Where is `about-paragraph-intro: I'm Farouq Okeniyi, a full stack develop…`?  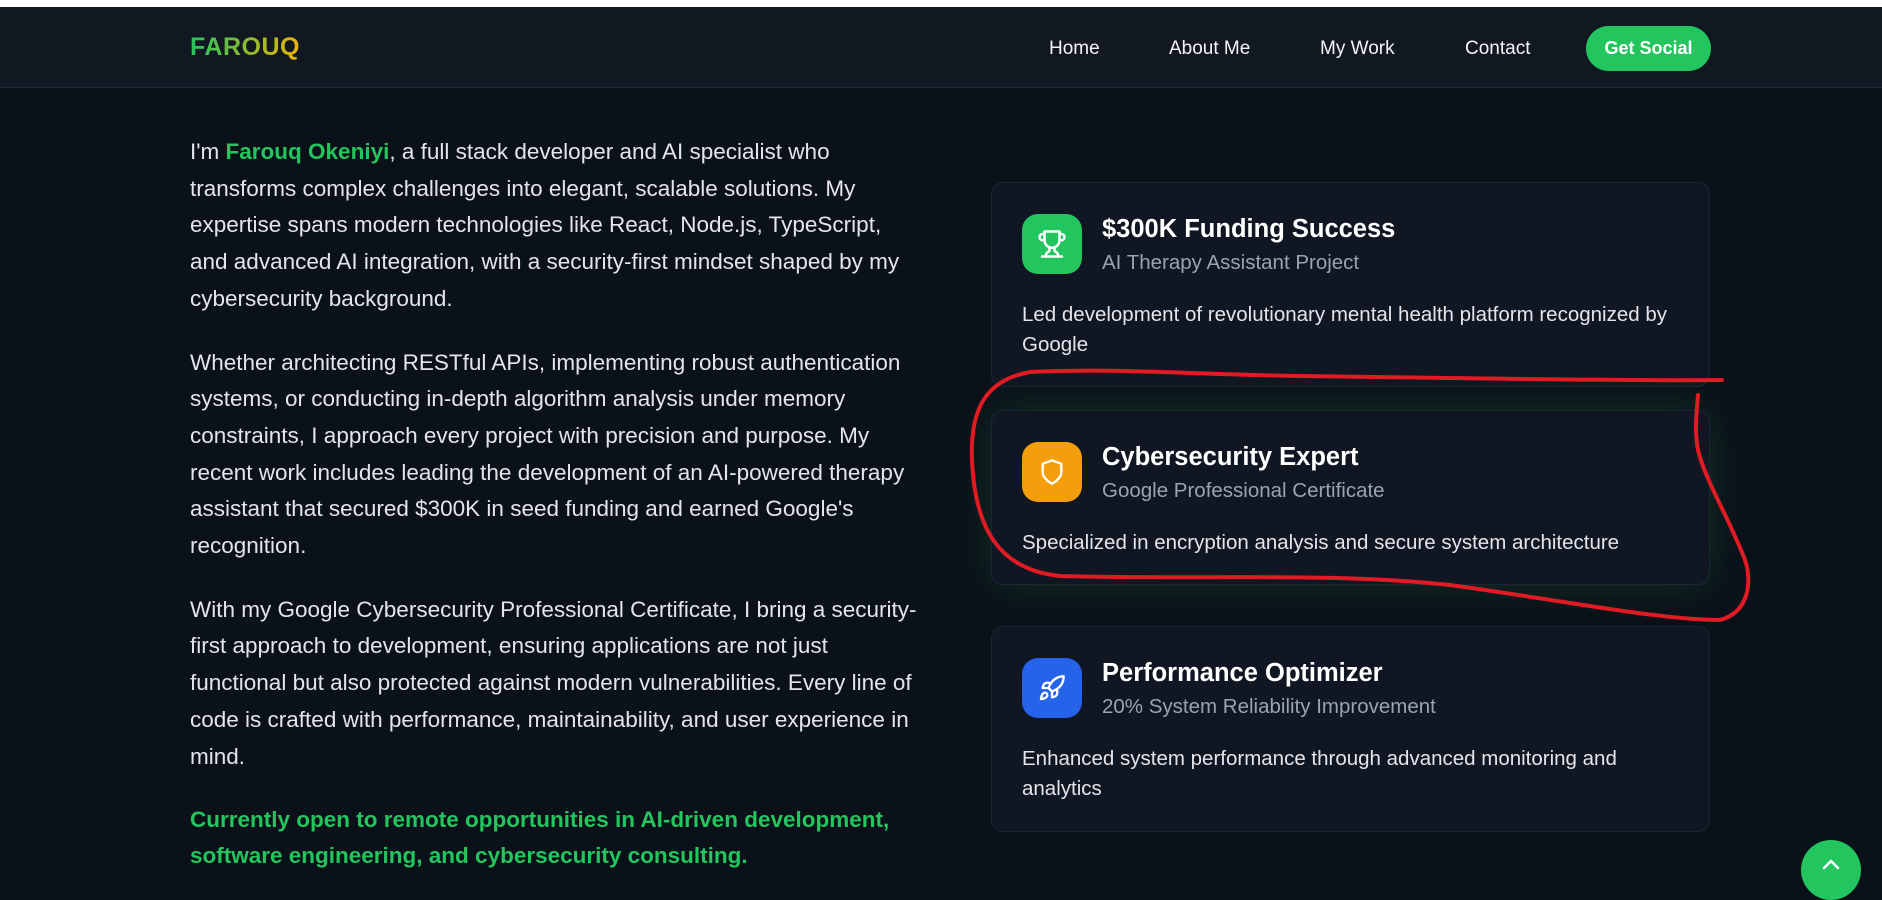
about-paragraph-intro: I'm Farouq Okeniyi, a full stack develop… is located at coordinates (555, 226).